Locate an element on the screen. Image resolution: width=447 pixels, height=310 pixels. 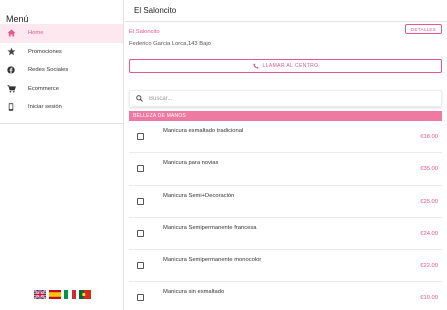
cart-icon is located at coordinates (11, 89).